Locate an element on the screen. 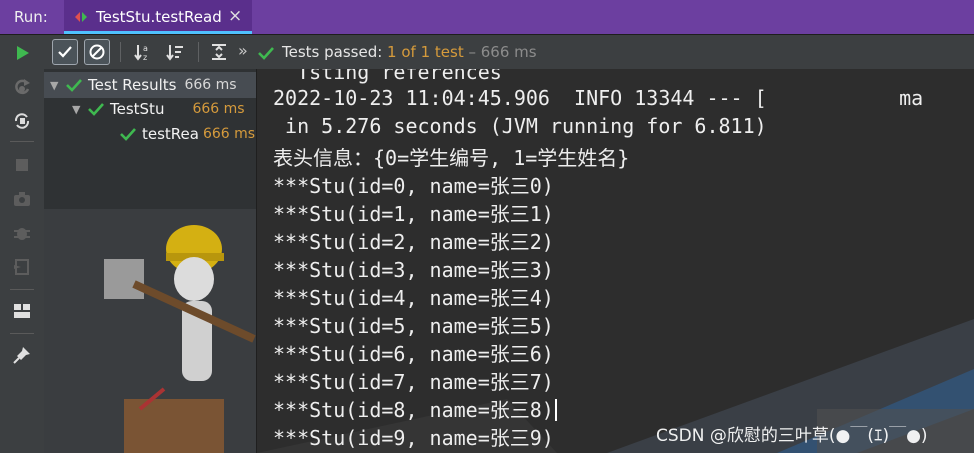 This screenshot has height=453, width=974. svg-text: a is located at coordinates (145, 48).